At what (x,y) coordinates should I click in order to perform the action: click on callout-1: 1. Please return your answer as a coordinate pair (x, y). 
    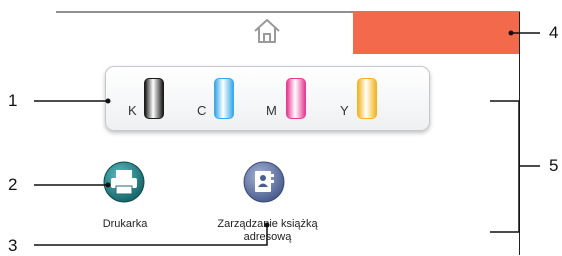
    Looking at the image, I should click on (13, 100).